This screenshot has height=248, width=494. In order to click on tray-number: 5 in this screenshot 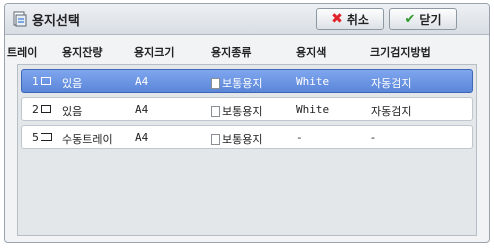, I will do `click(35, 137)`.